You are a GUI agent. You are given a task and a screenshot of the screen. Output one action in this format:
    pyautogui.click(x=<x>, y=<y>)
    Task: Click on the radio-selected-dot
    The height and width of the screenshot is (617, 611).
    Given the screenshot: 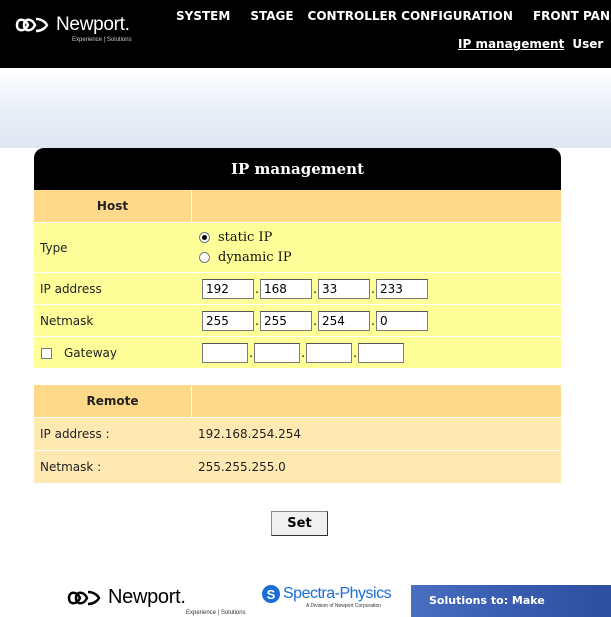 What is the action you would take?
    pyautogui.click(x=204, y=237)
    